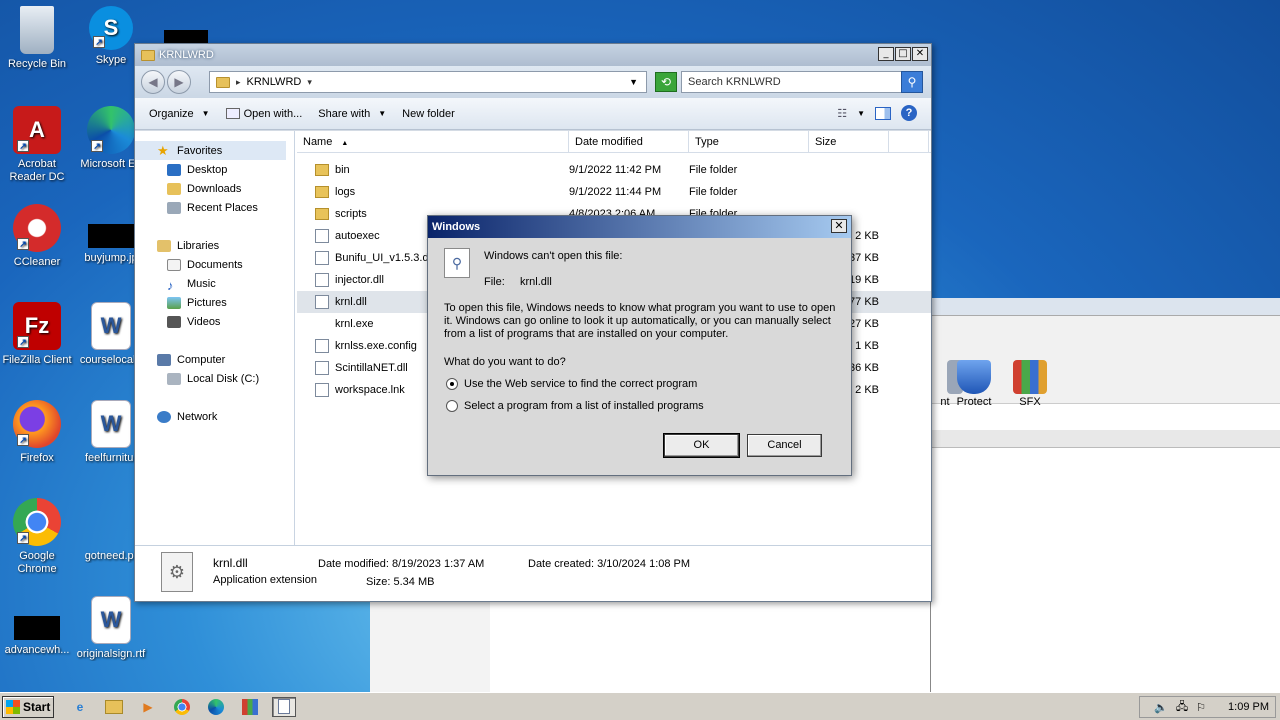 This screenshot has width=1280, height=720. Describe the element at coordinates (37, 38) in the screenshot. I see `recycle-bin-shortcut: Recycle Bin` at that location.